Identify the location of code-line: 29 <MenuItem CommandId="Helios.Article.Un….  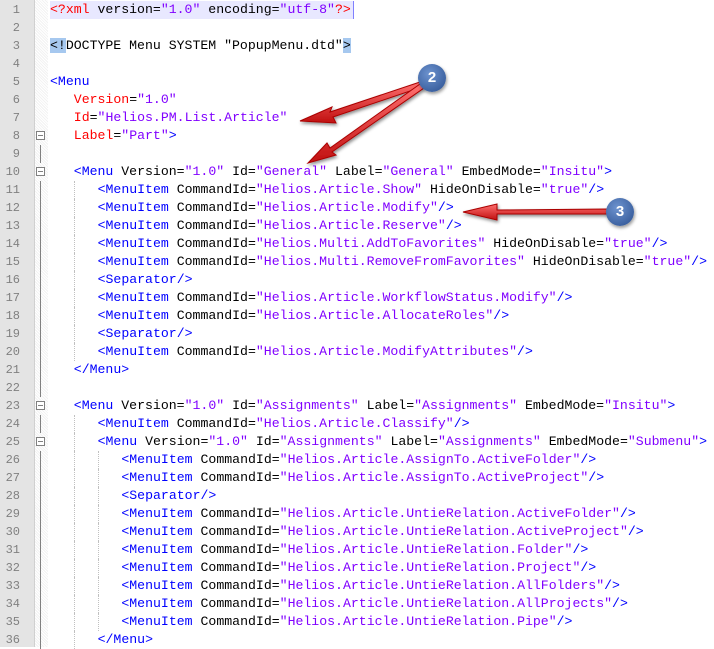
(357, 514).